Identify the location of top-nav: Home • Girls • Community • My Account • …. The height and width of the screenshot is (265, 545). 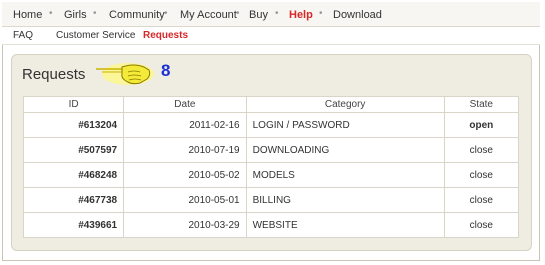
(271, 14).